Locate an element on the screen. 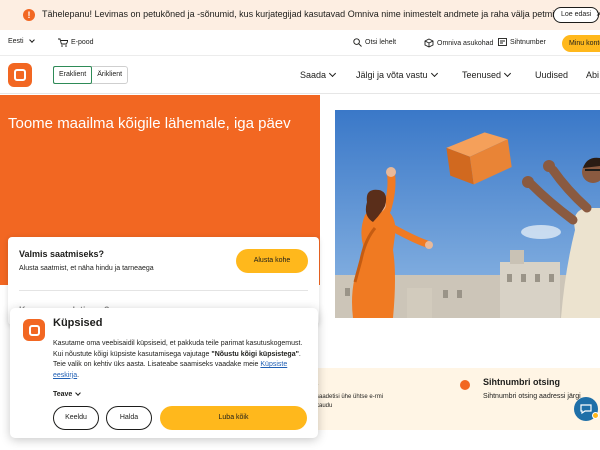 The height and width of the screenshot is (450, 600). zip-label: Sihtnumber is located at coordinates (528, 42).